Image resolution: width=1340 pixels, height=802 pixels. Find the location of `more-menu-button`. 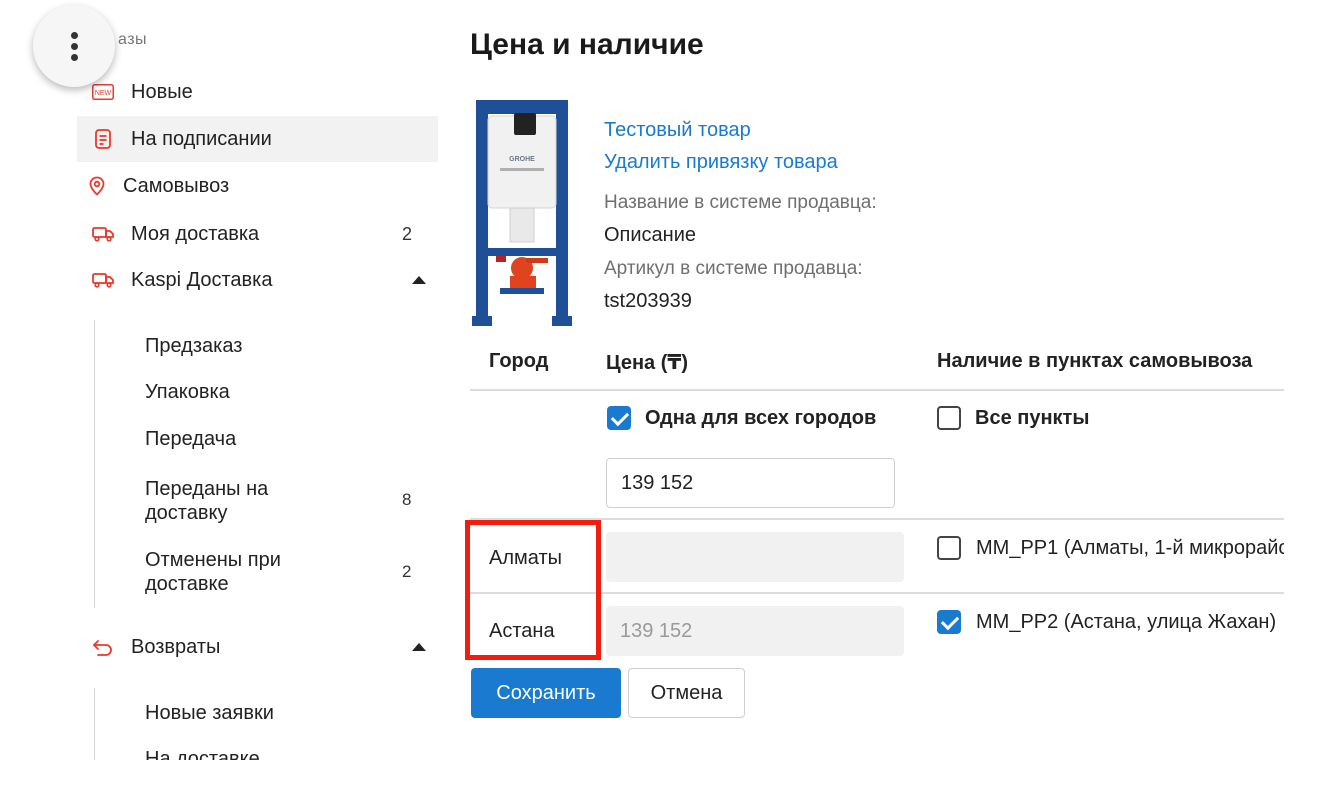

more-menu-button is located at coordinates (74, 46).